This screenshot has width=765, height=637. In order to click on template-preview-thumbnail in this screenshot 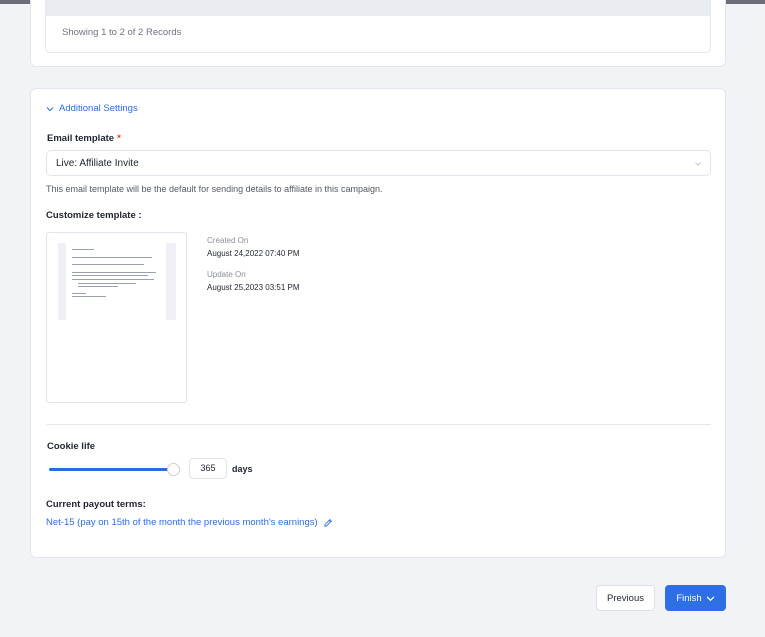, I will do `click(116, 317)`.